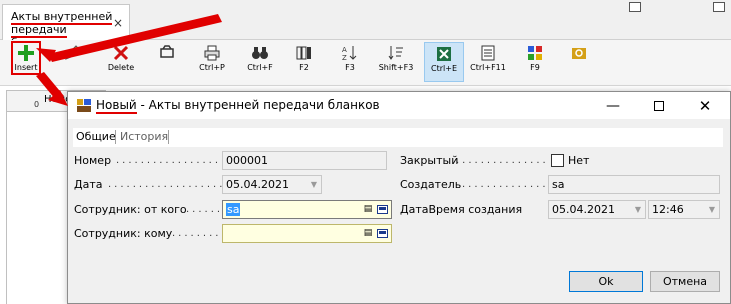  Describe the element at coordinates (719, 7) in the screenshot. I see `panel-window-icon` at that location.